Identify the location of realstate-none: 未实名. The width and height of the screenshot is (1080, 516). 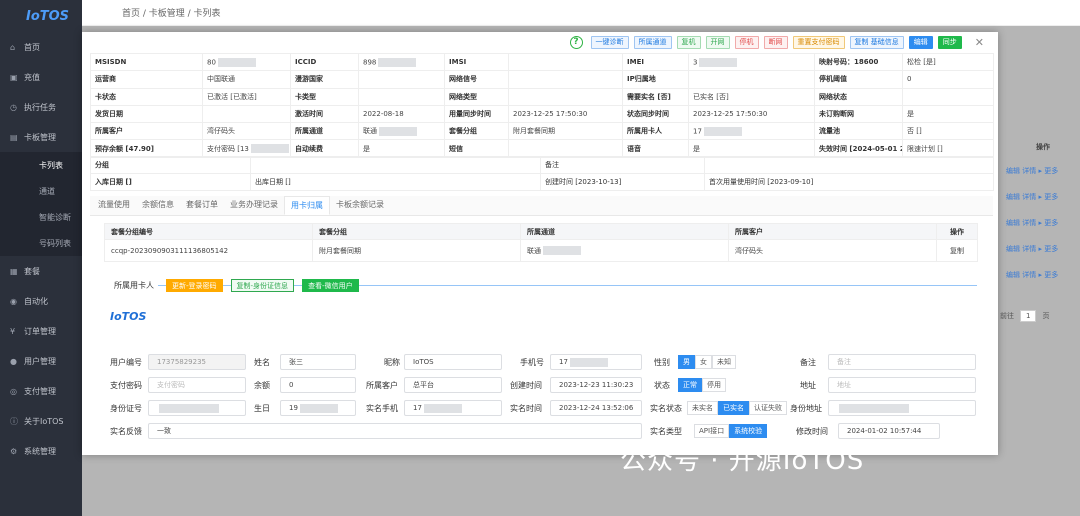
(702, 408).